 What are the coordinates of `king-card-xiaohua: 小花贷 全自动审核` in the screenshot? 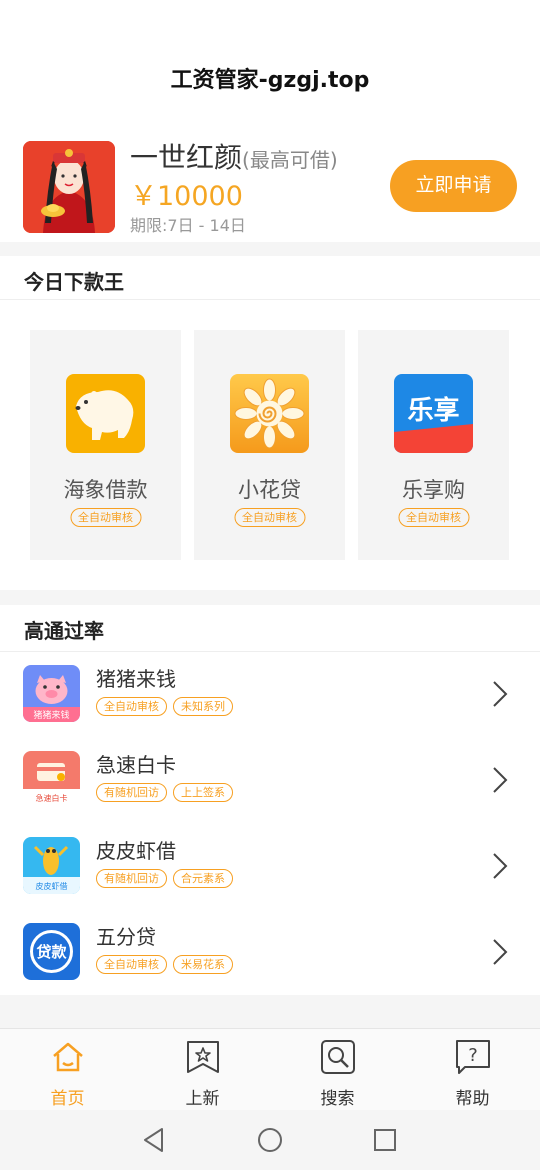 It's located at (269, 445).